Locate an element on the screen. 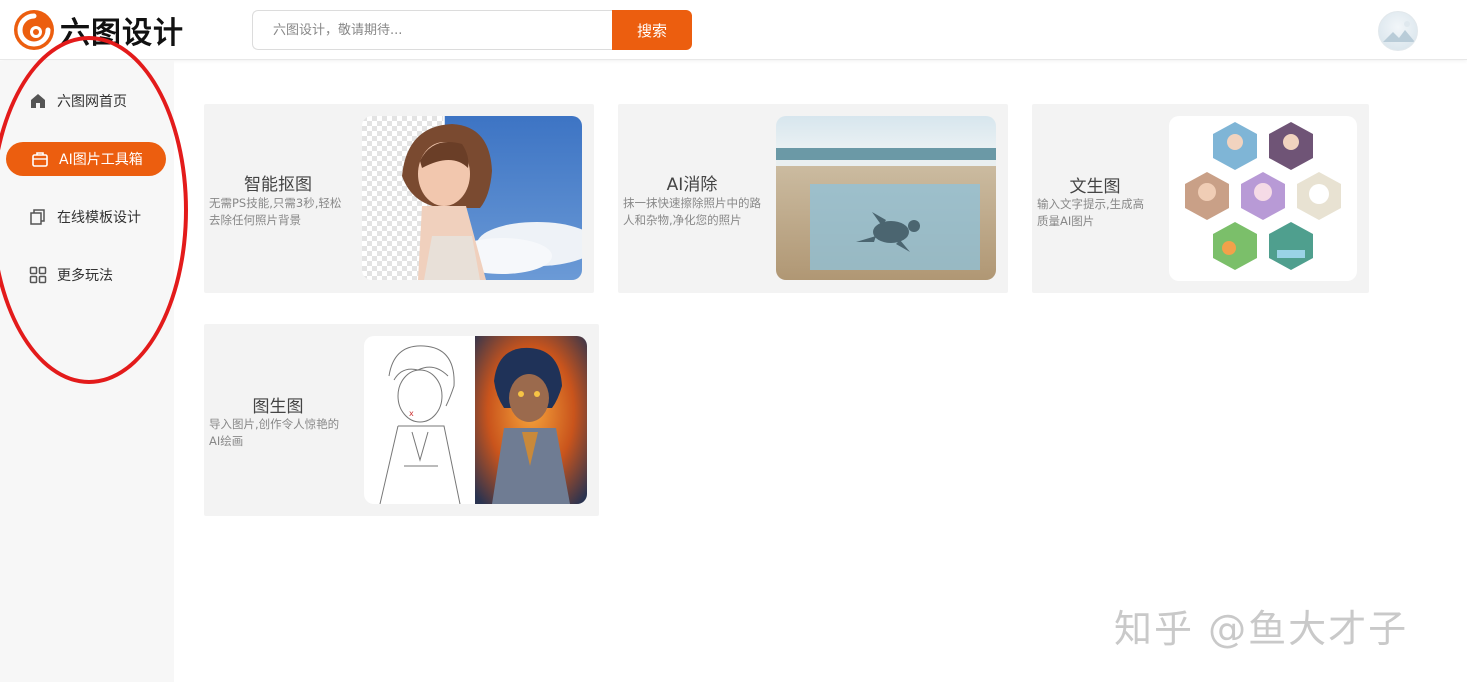 Image resolution: width=1467 pixels, height=682 pixels. sidebar-item-home: 六图网首页 is located at coordinates (83, 101).